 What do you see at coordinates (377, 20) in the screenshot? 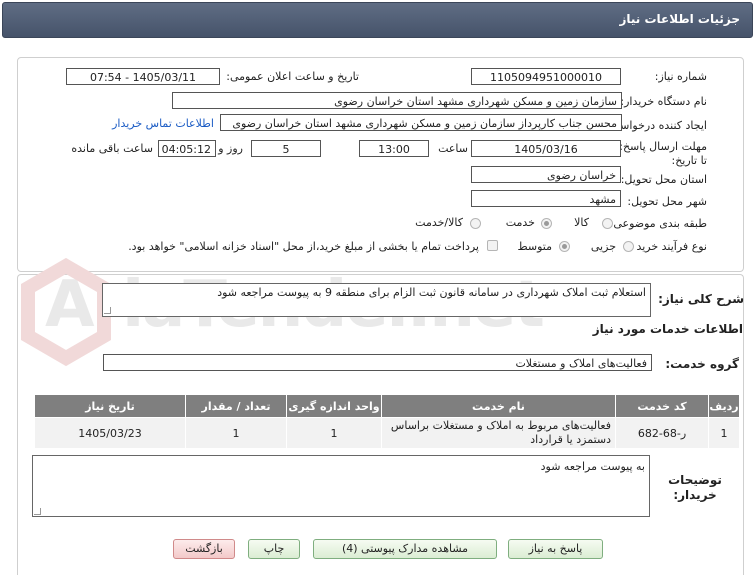
I see `page-header: جزئیات اطلاعات نیاز` at bounding box center [377, 20].